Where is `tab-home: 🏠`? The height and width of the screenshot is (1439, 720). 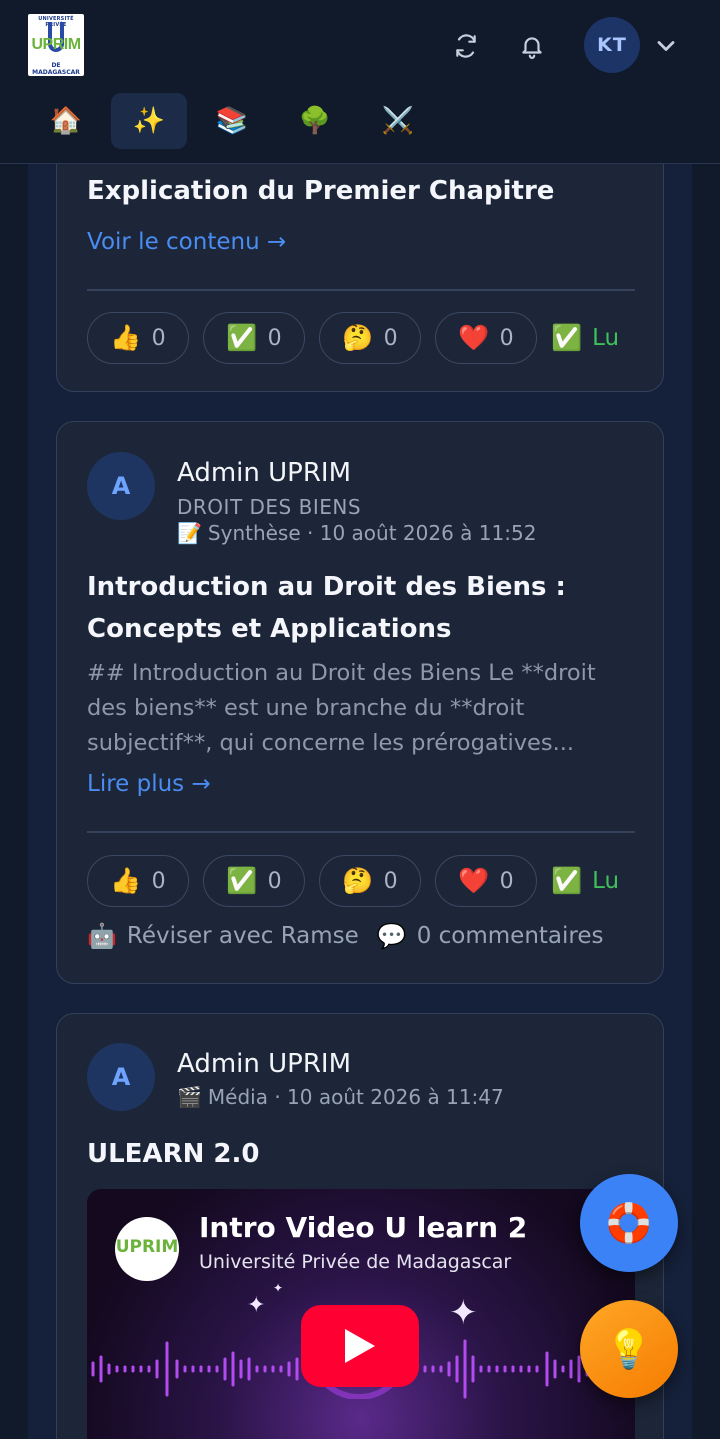
tab-home: 🏠 is located at coordinates (66, 121).